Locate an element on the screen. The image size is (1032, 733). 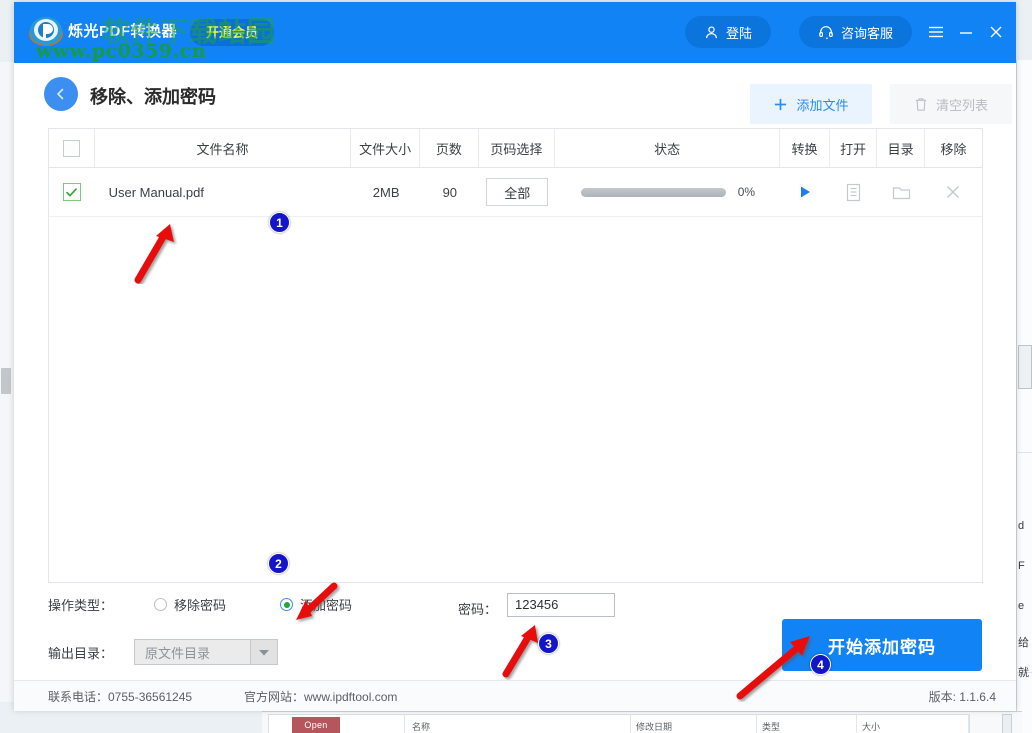
password-input: 123456 is located at coordinates (561, 605).